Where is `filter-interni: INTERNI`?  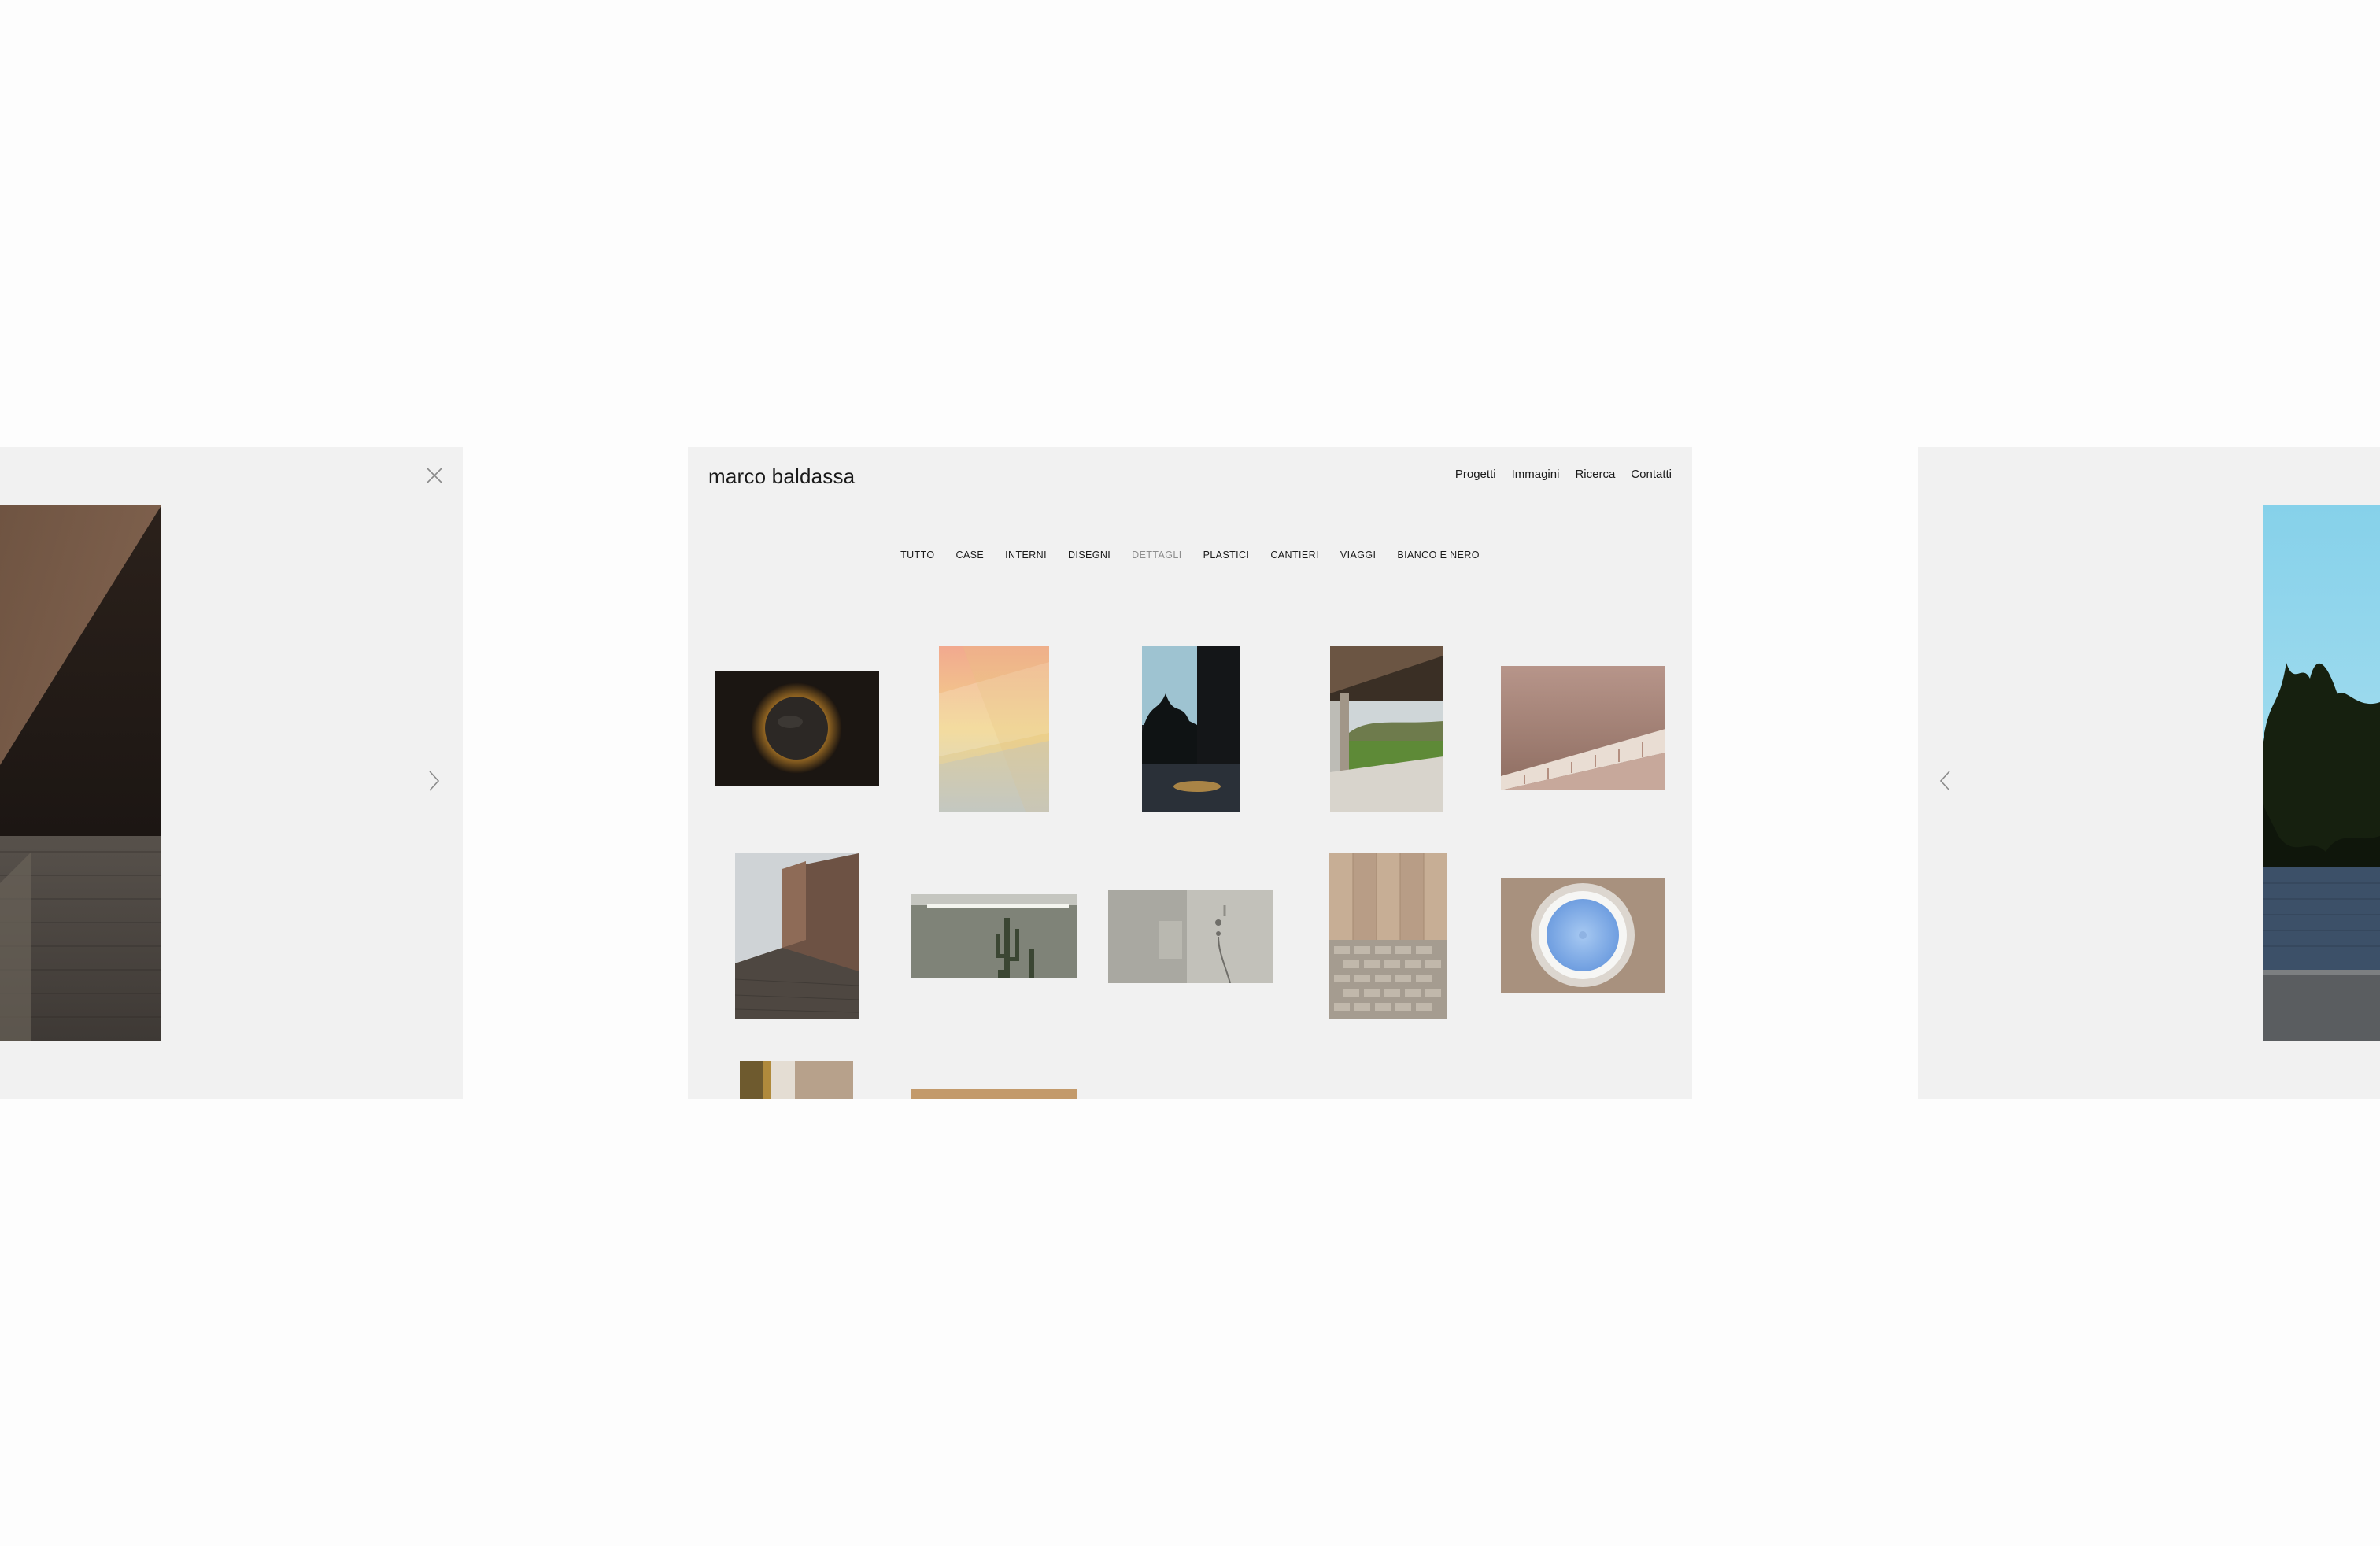
filter-interni: INTERNI is located at coordinates (1026, 554).